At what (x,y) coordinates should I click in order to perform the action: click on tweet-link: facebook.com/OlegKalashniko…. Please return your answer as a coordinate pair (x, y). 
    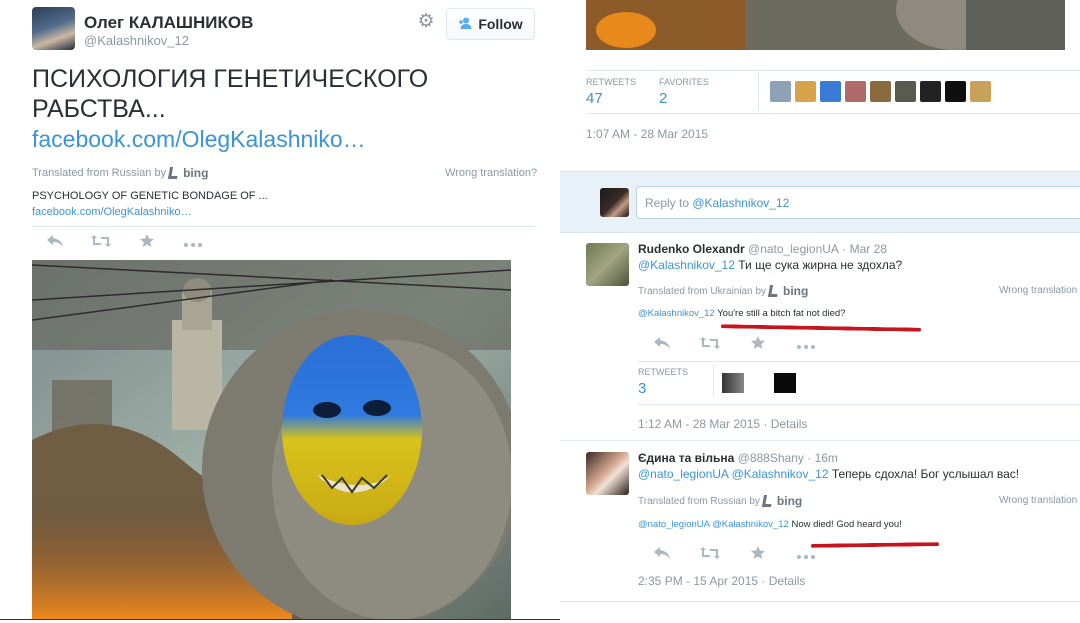
    Looking at the image, I should click on (199, 139).